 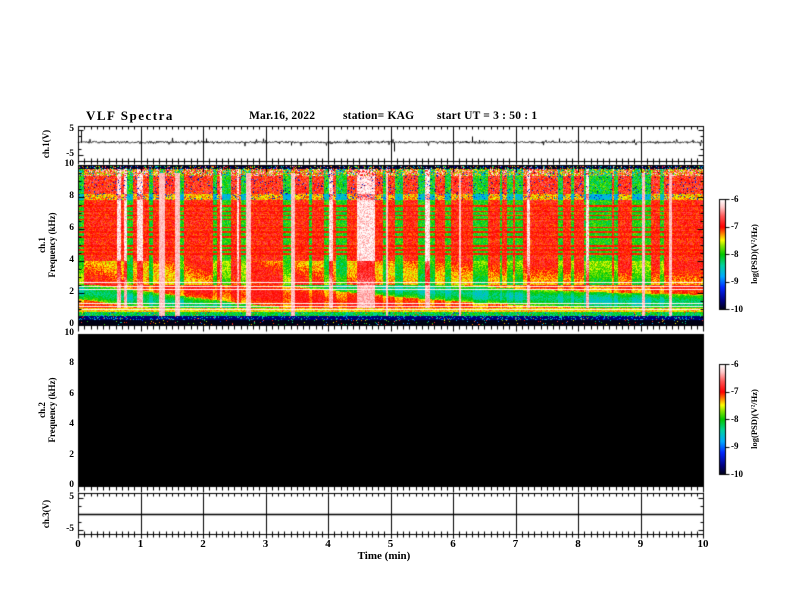 What do you see at coordinates (737, 308) in the screenshot?
I see `colorbar1-tick-label: -10` at bounding box center [737, 308].